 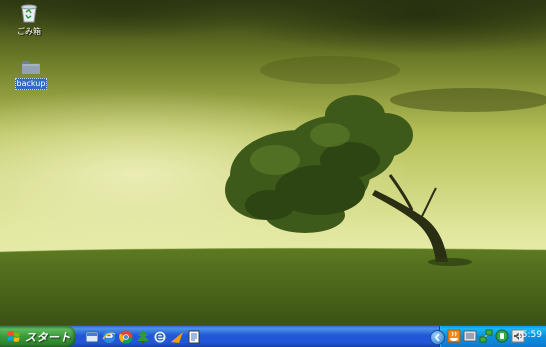 I want to click on safely-remove-icon, so click(x=502, y=336).